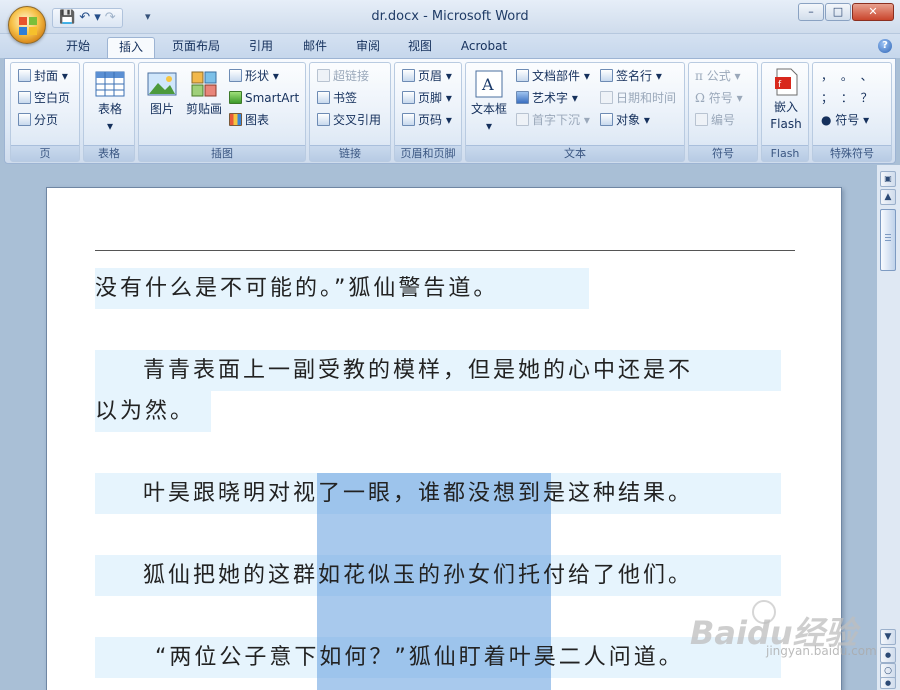  I want to click on group-links: 超链接 书签 交叉引用 链接, so click(350, 112).